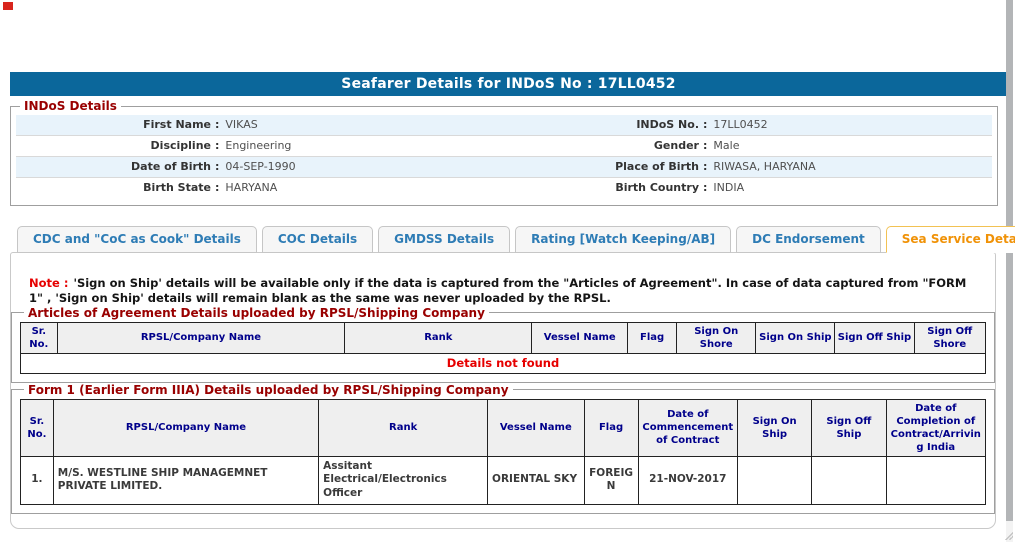 The height and width of the screenshot is (542, 1015). What do you see at coordinates (49, 283) in the screenshot?
I see `note-prefix: Note :` at bounding box center [49, 283].